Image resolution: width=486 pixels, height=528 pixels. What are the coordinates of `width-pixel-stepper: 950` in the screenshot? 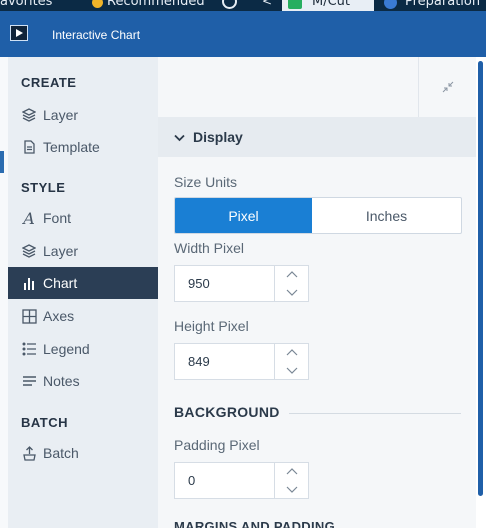 It's located at (241, 283).